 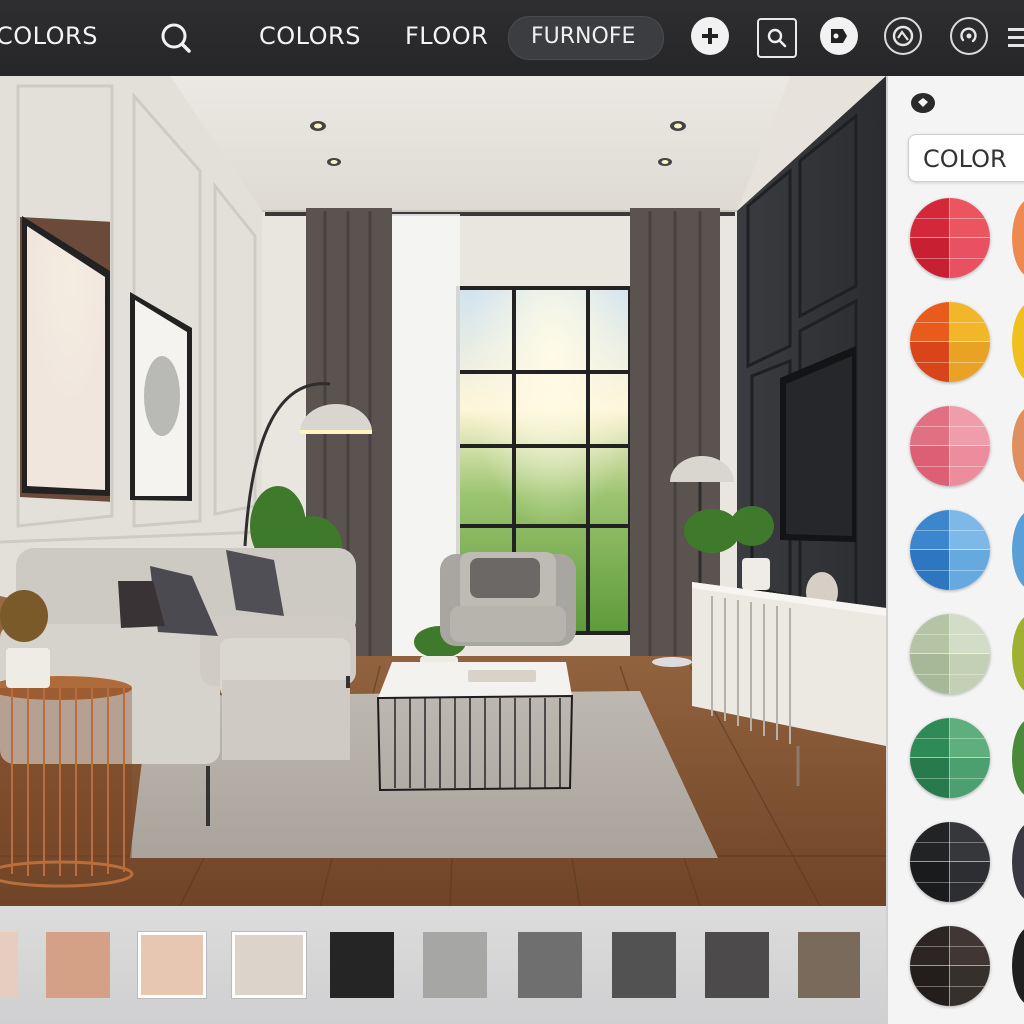 I want to click on paint-bucket-icon, so click(x=923, y=103).